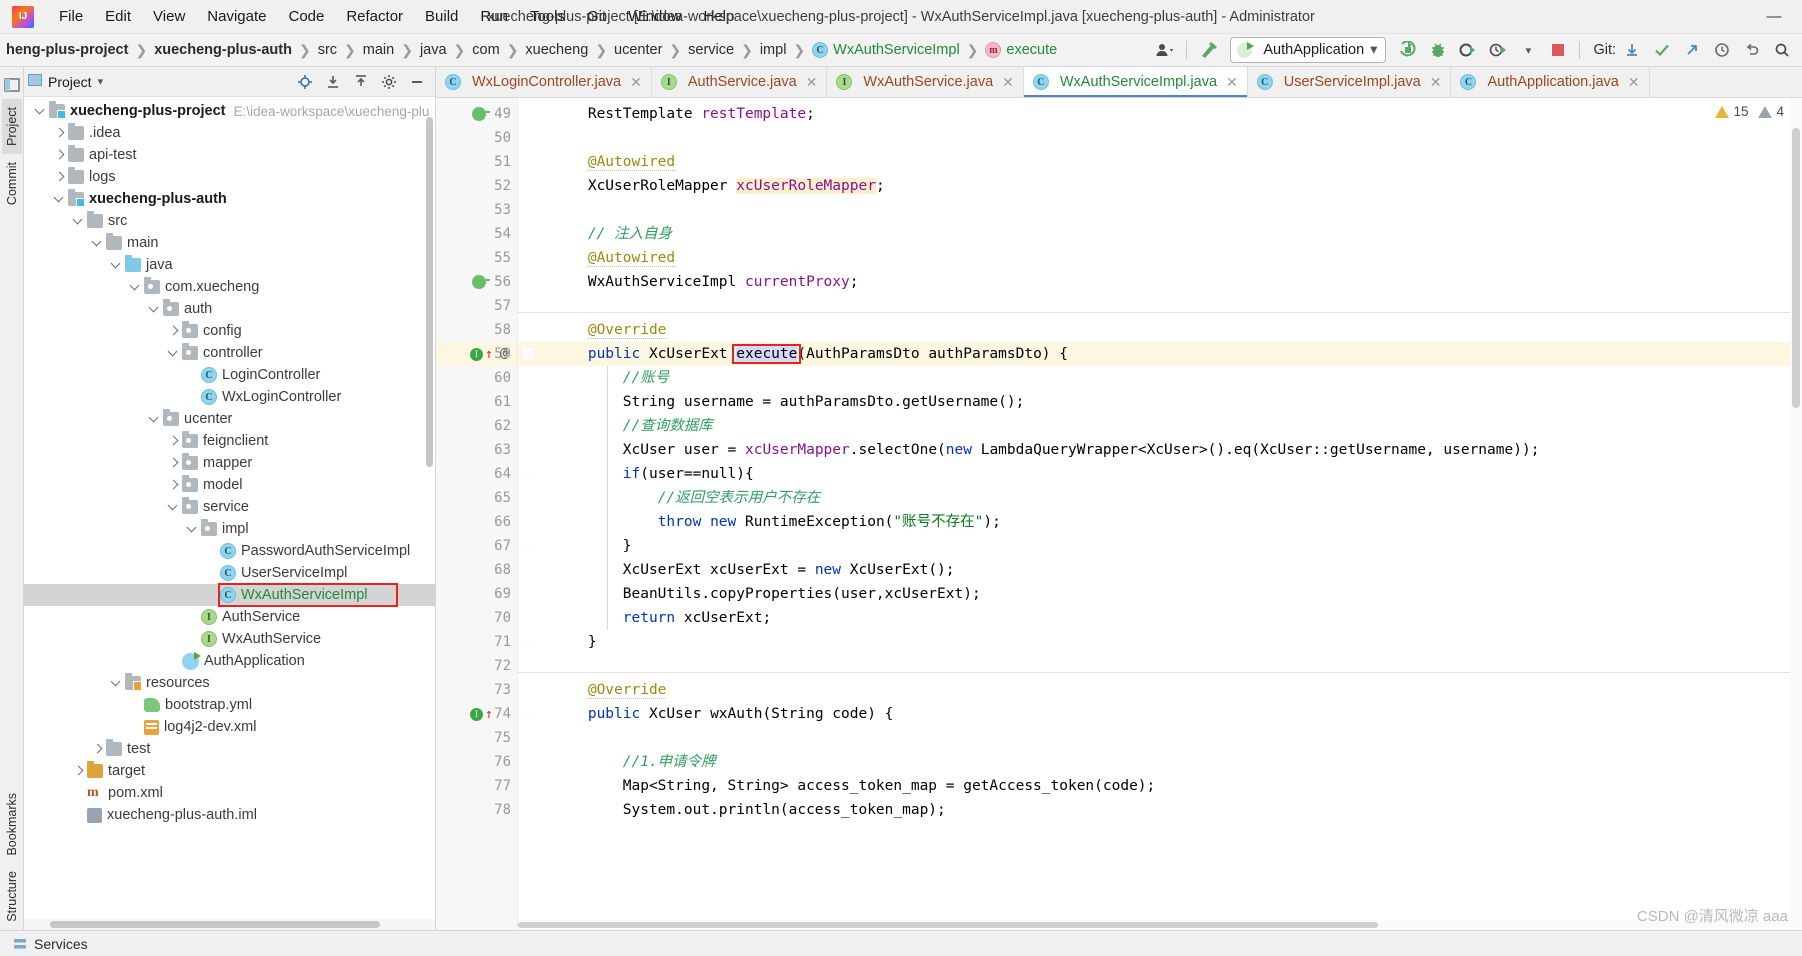 The height and width of the screenshot is (956, 1802). I want to click on gutter-line: 66, so click(476, 522).